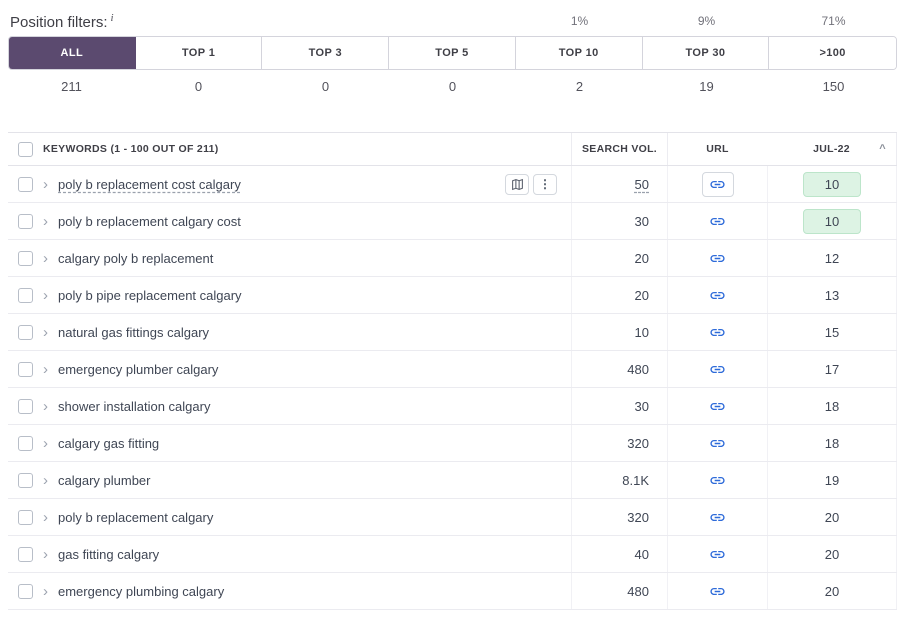  What do you see at coordinates (135, 258) in the screenshot?
I see `keyword-text: calgary poly b replacement` at bounding box center [135, 258].